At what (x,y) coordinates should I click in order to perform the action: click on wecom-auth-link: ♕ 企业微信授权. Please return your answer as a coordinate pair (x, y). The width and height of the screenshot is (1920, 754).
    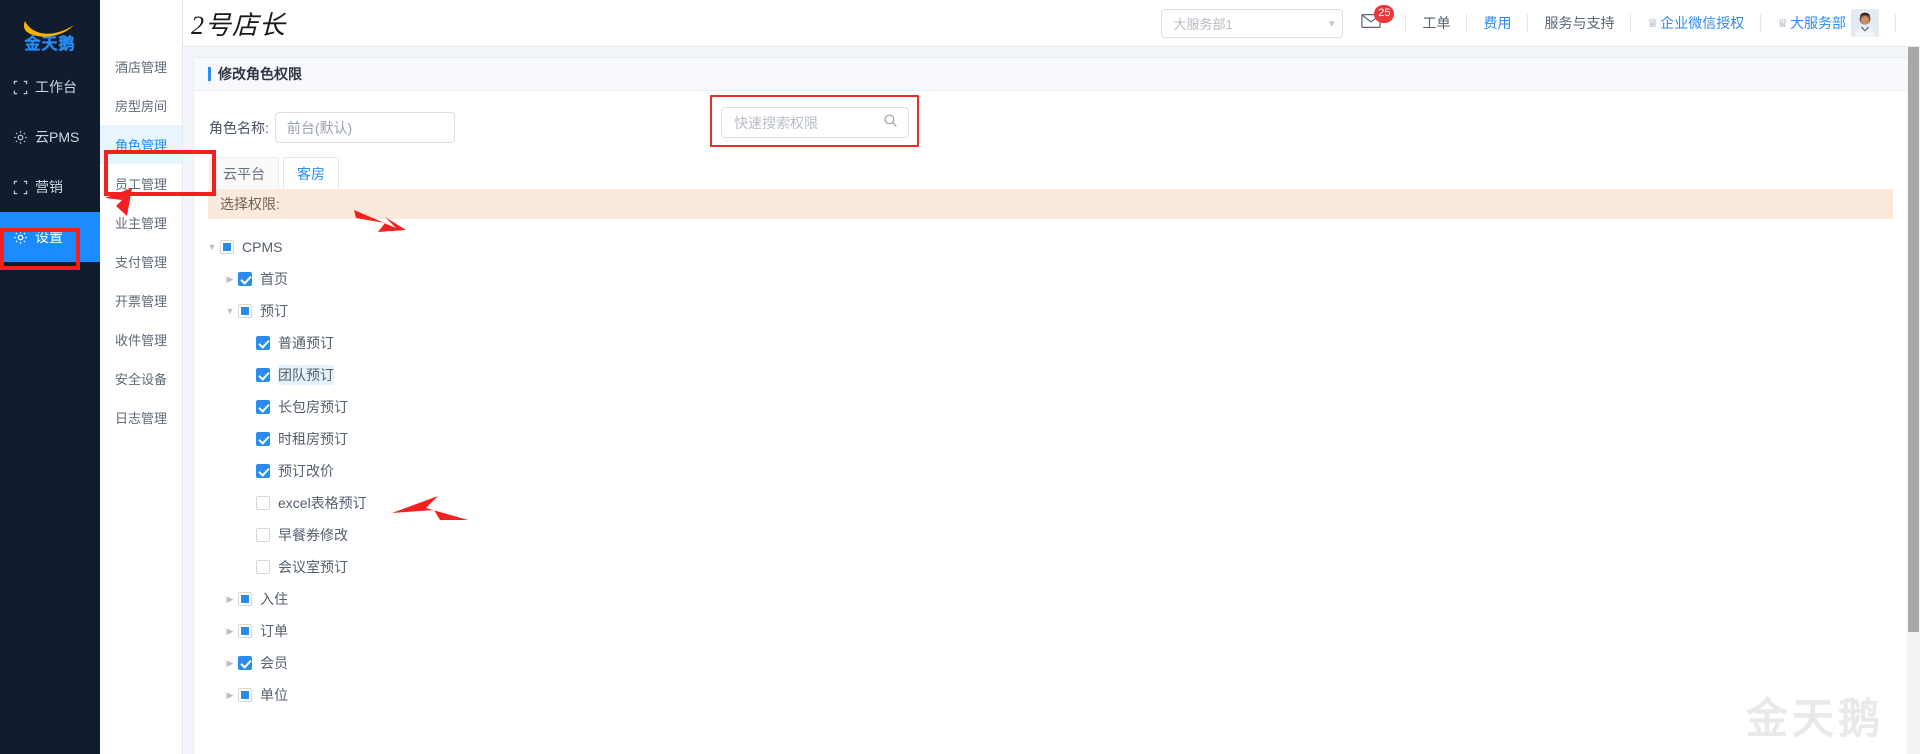
    Looking at the image, I should click on (1695, 23).